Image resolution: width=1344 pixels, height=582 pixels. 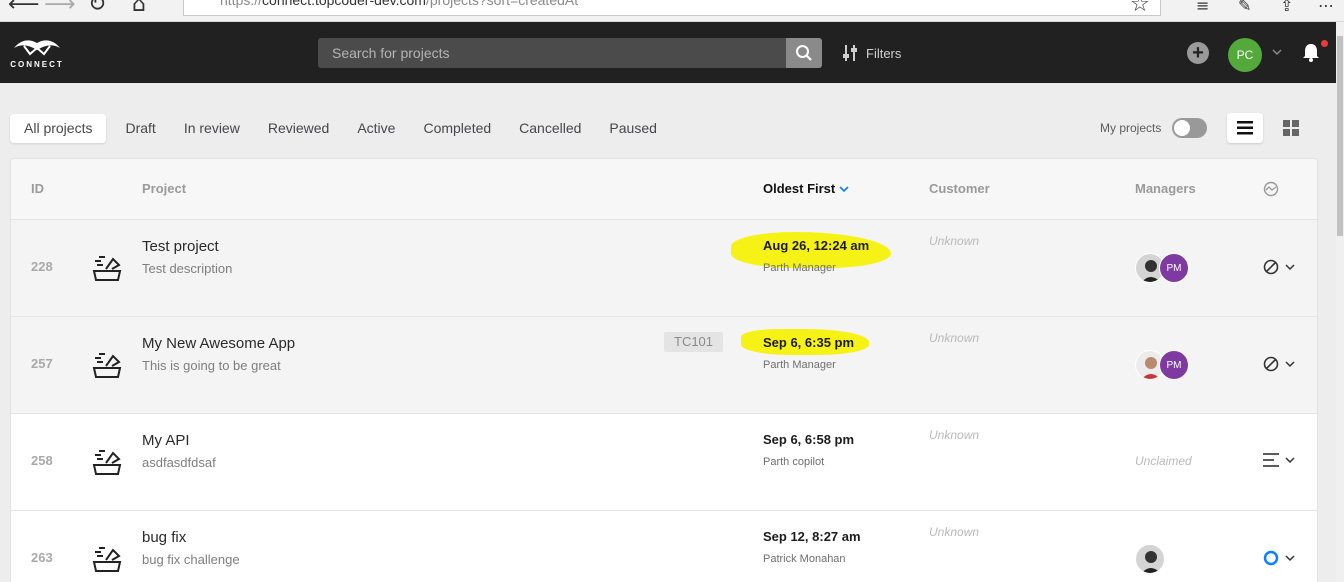 What do you see at coordinates (1340, 136) in the screenshot?
I see `scrollbar-thumb` at bounding box center [1340, 136].